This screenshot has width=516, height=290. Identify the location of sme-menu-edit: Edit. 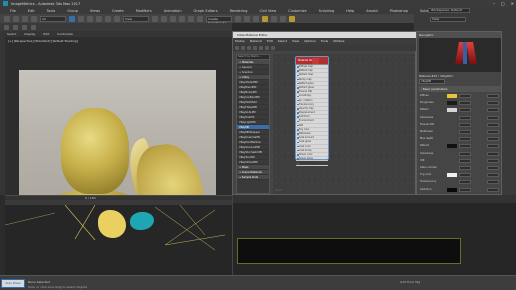
(270, 41).